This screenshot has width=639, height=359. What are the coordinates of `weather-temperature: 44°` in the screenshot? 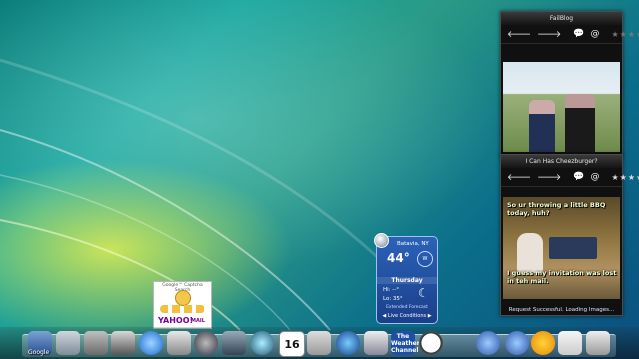 It's located at (398, 258).